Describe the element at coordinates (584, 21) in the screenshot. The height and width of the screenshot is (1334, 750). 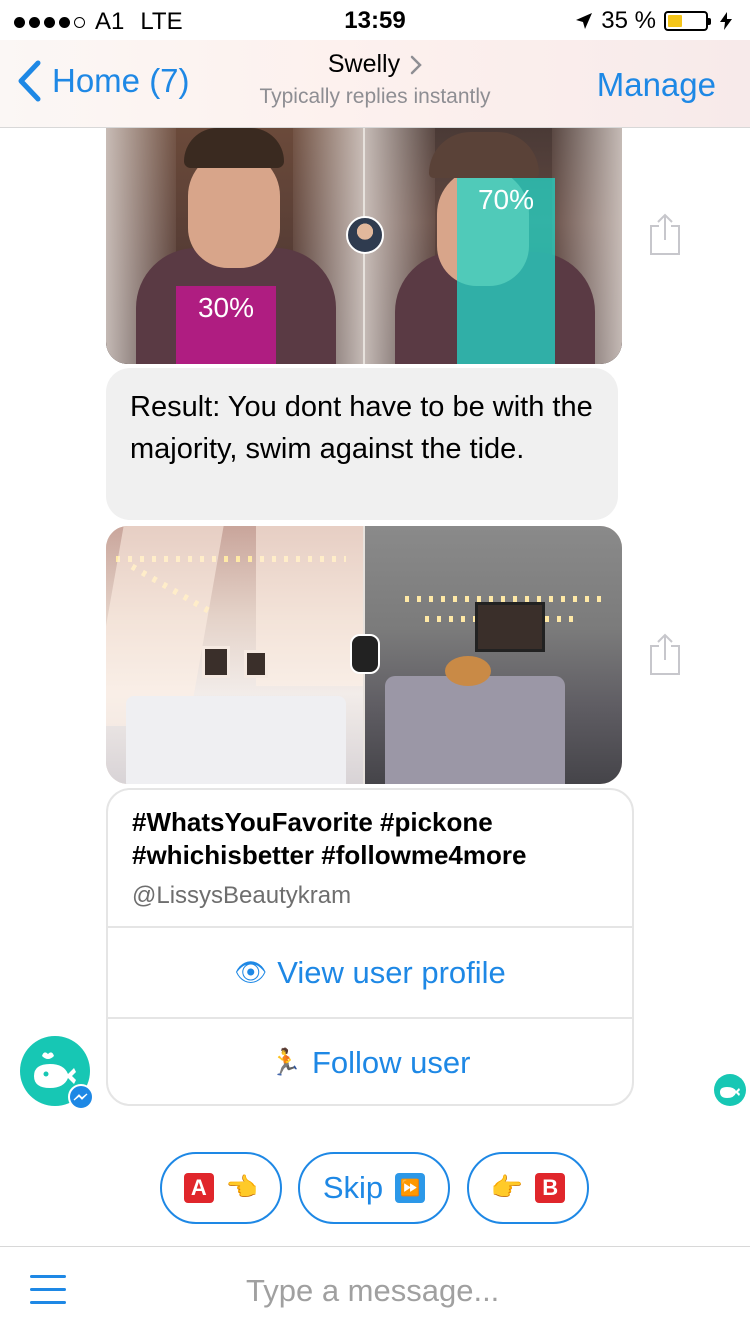
I see `location-arrow-icon` at that location.